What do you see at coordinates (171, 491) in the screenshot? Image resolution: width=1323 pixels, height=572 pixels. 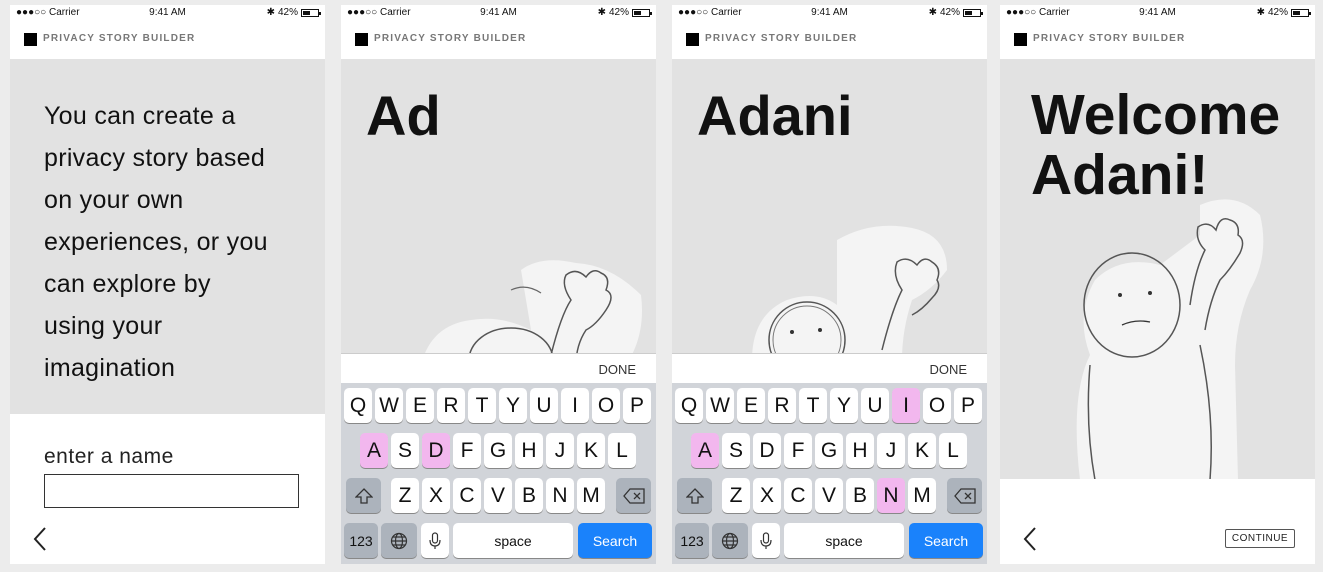 I see `name-input` at bounding box center [171, 491].